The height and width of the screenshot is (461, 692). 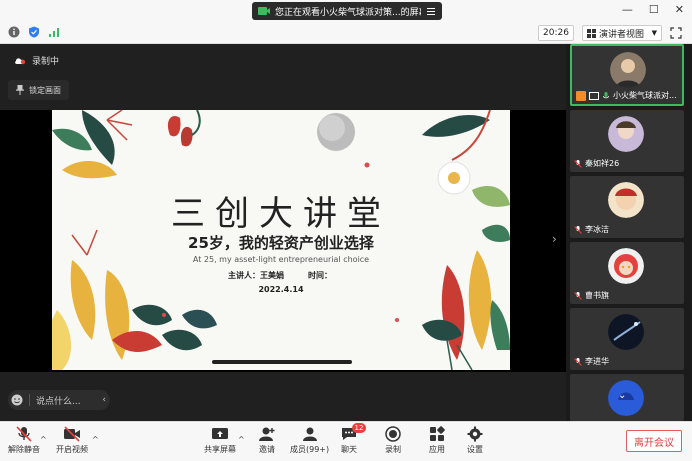 I want to click on fullscreen-icon, so click(x=676, y=33).